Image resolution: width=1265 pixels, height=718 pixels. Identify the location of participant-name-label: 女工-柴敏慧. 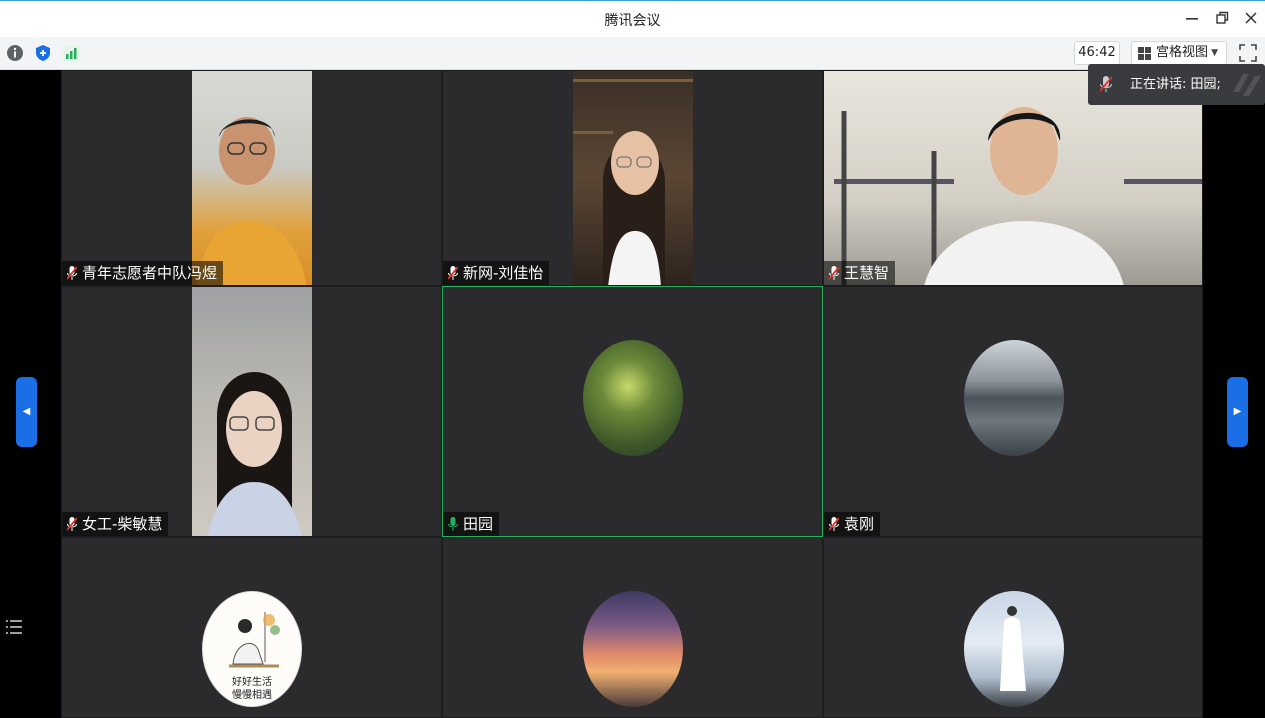
(115, 524).